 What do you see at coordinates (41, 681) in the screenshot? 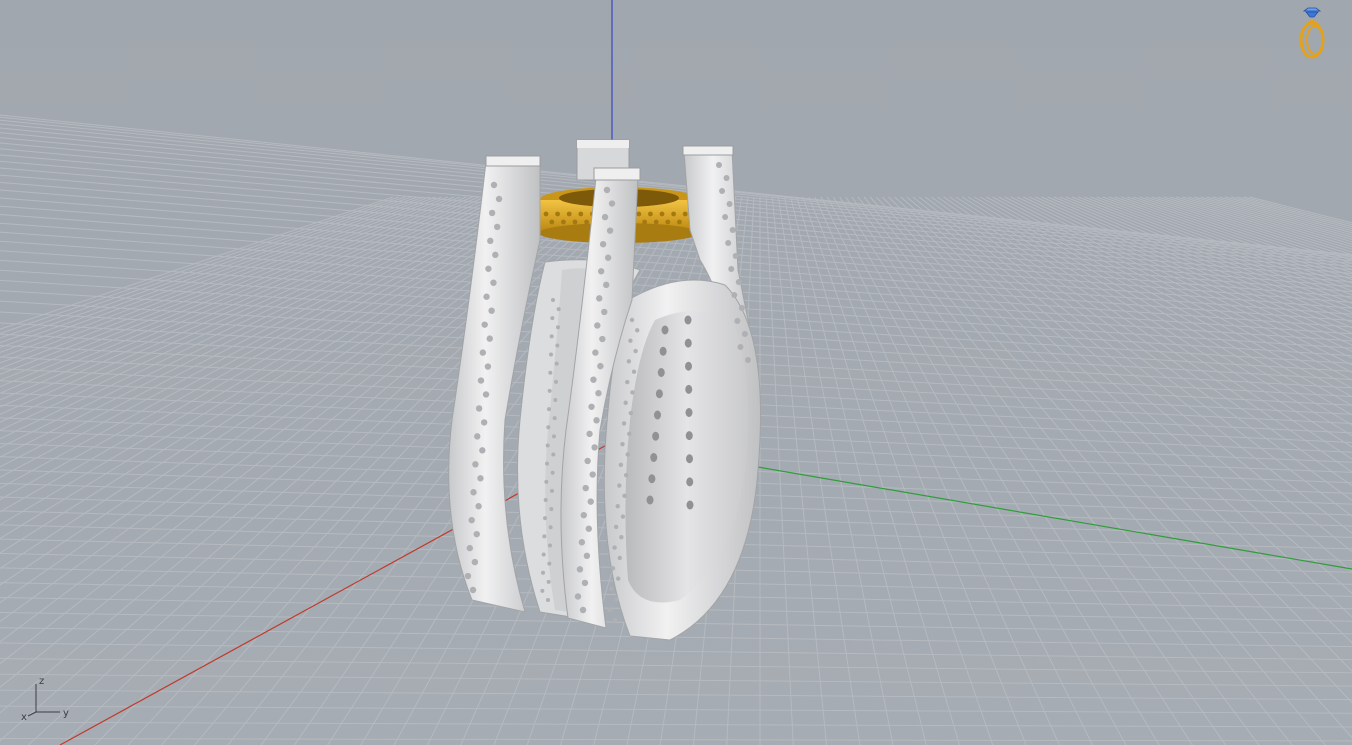
I see `axis-label-z: z` at bounding box center [41, 681].